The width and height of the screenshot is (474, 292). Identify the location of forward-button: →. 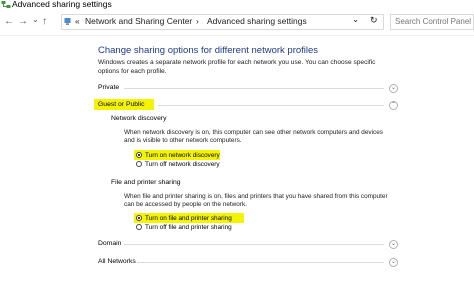
(23, 21).